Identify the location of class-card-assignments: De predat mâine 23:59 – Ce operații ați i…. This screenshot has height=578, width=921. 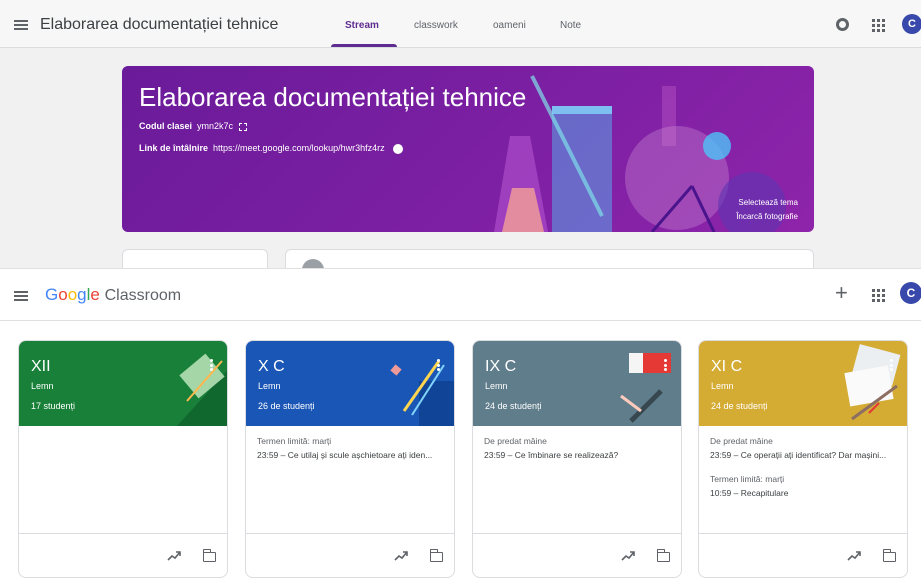
(804, 467).